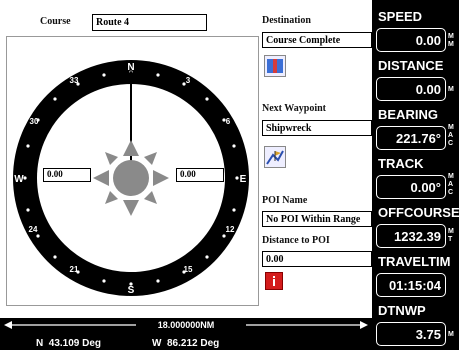  I want to click on waypoint-button, so click(275, 157).